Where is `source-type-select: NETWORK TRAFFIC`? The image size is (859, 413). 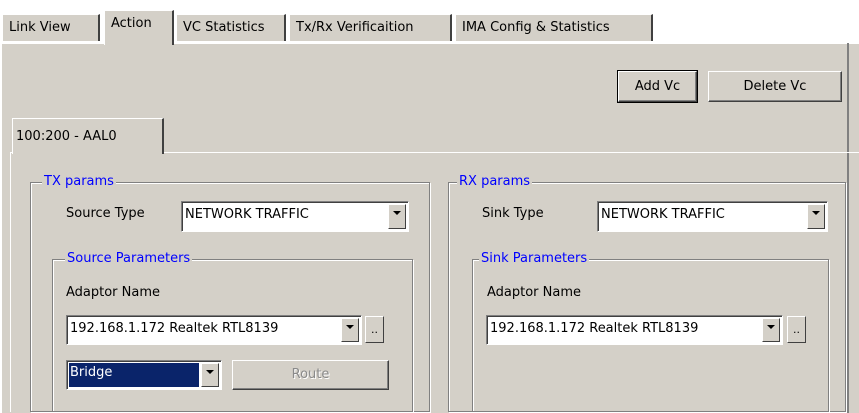 source-type-select: NETWORK TRAFFIC is located at coordinates (295, 216).